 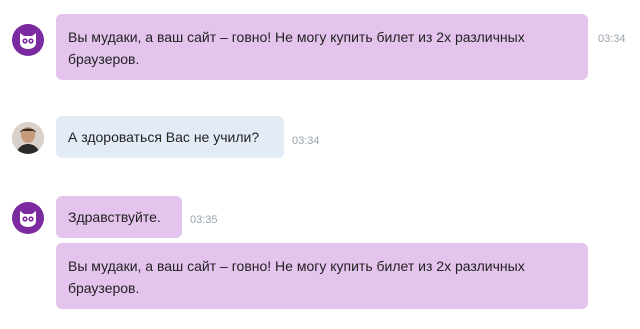 I want to click on message-text: Здравствуйте., so click(x=114, y=217).